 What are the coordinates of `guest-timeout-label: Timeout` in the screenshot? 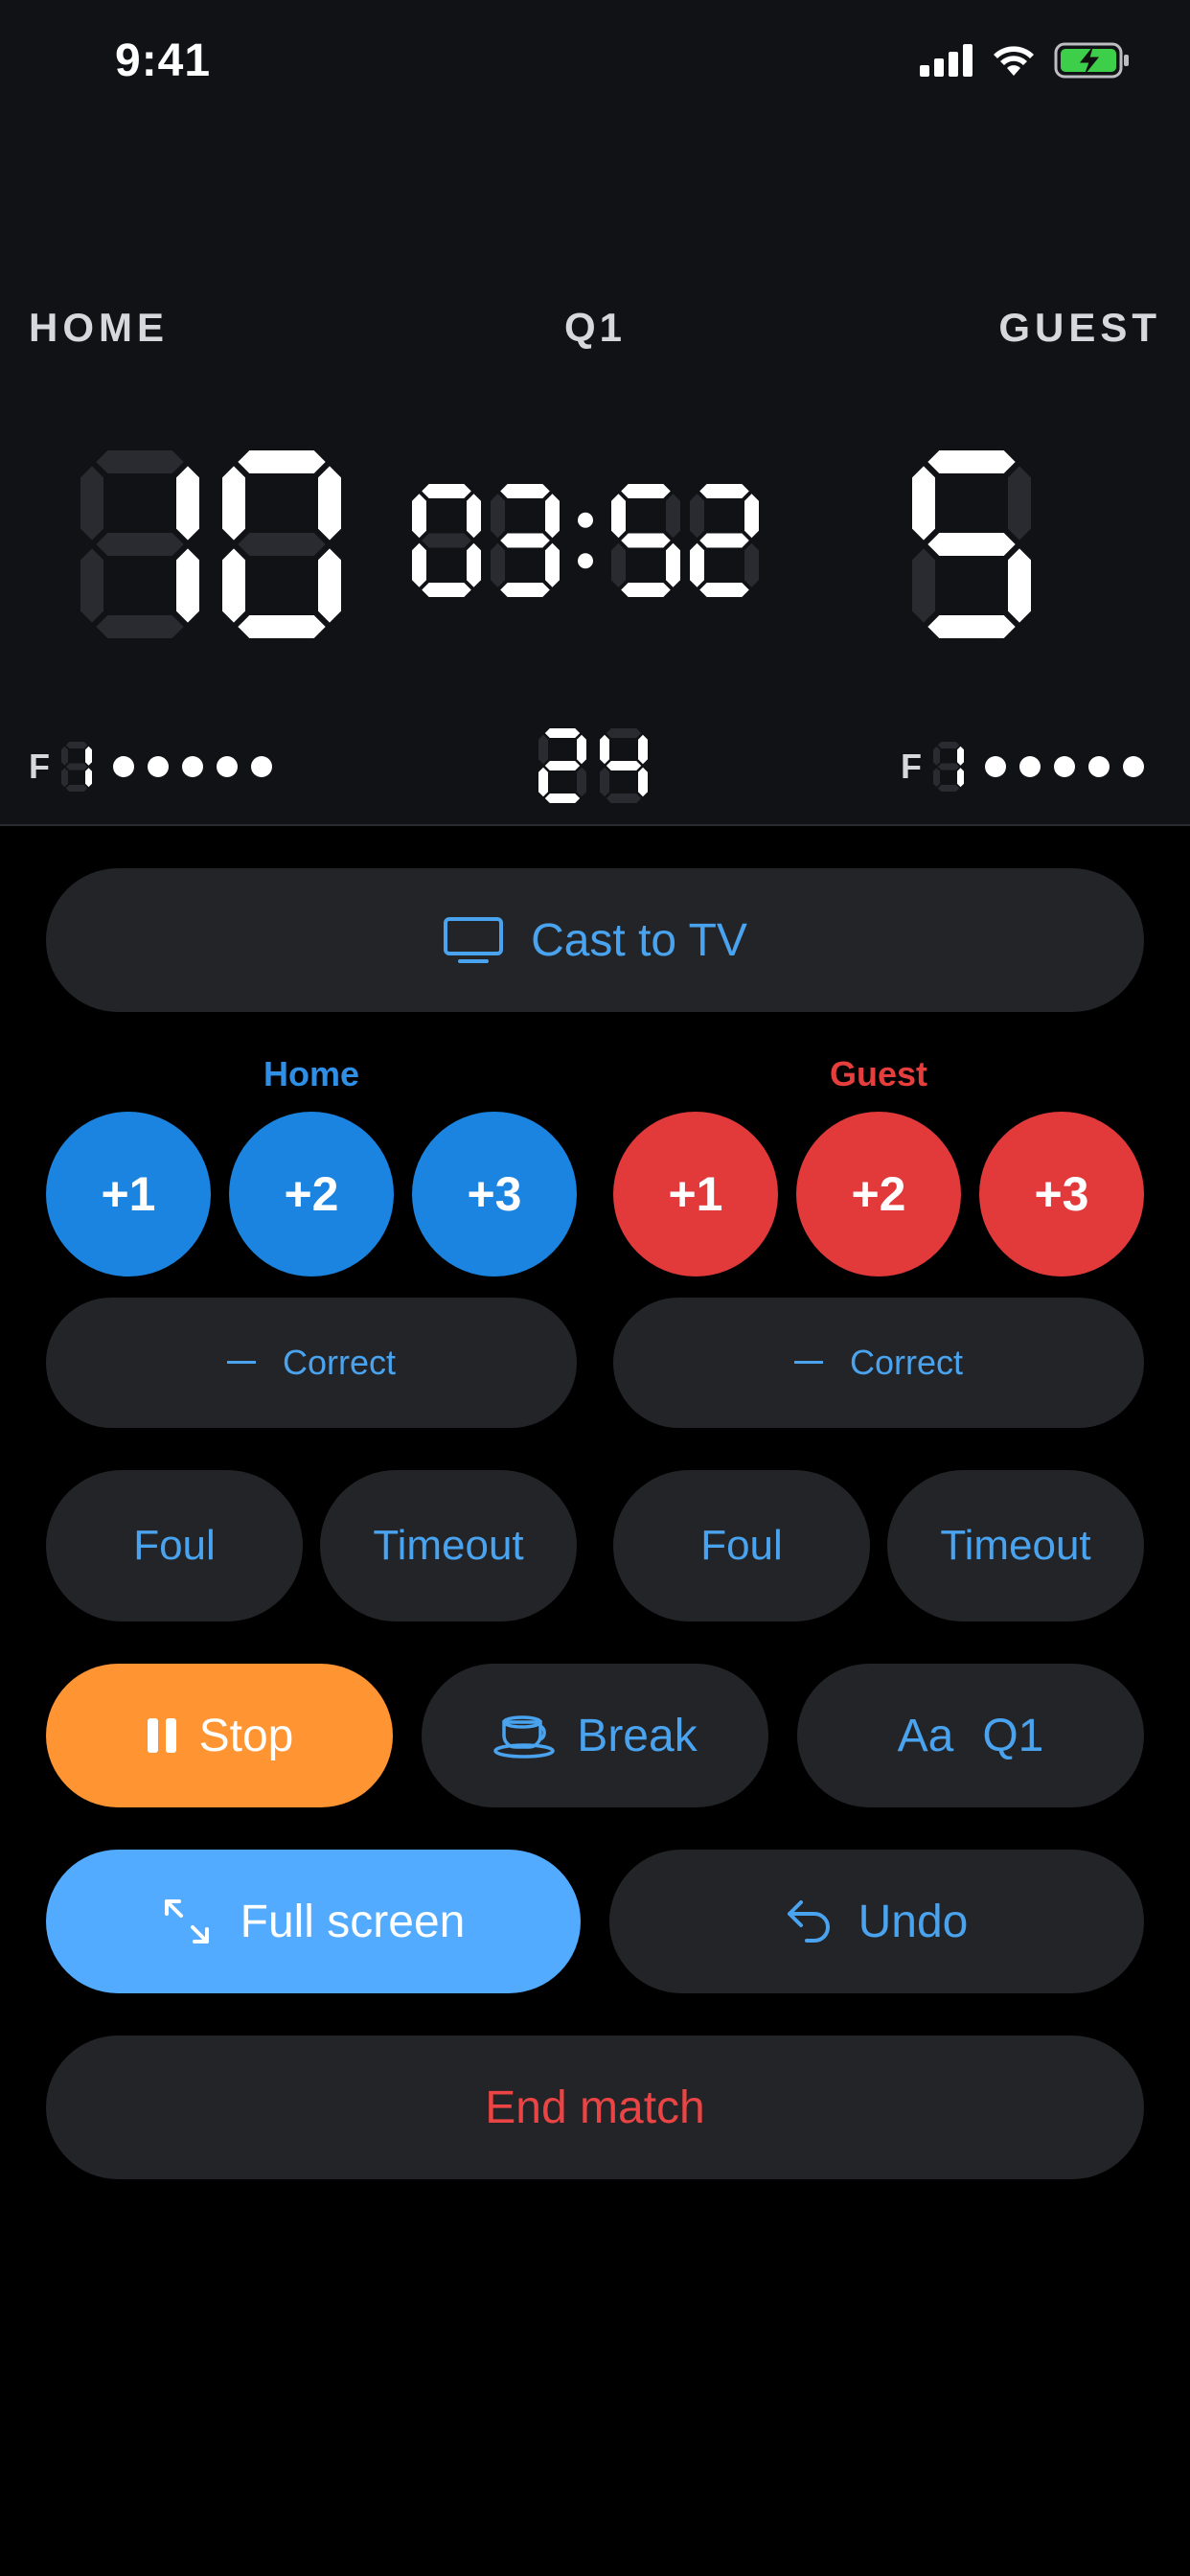 It's located at (1015, 1545).